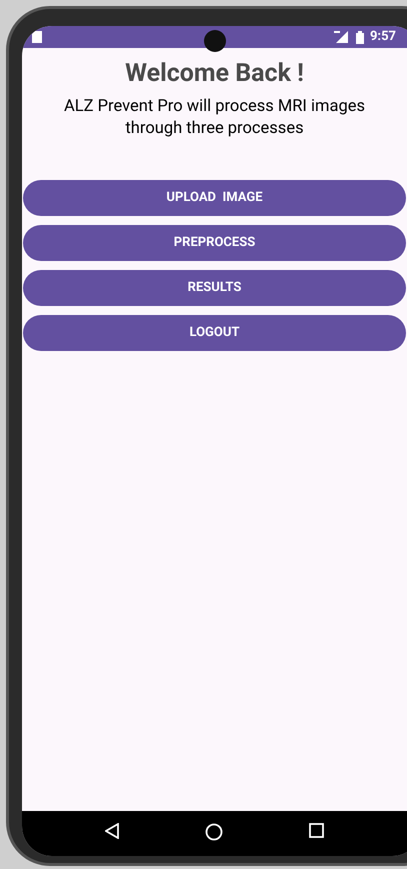 The width and height of the screenshot is (407, 869). What do you see at coordinates (341, 37) in the screenshot?
I see `signal-icon` at bounding box center [341, 37].